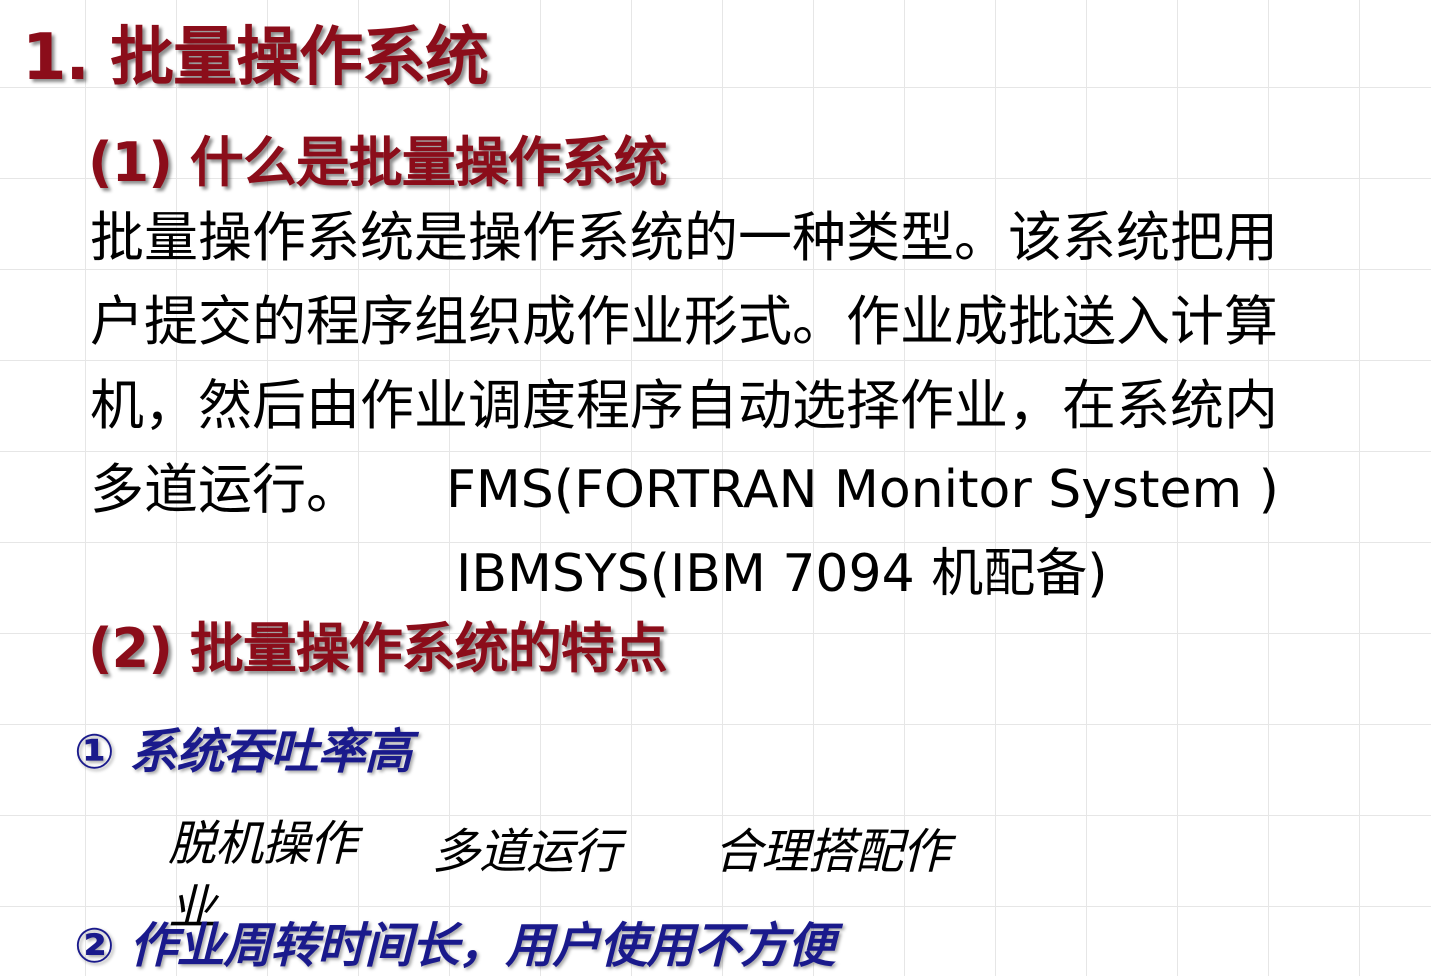  What do you see at coordinates (243, 752) in the screenshot?
I see `feature-throughput: ① 系统吞吐率高` at bounding box center [243, 752].